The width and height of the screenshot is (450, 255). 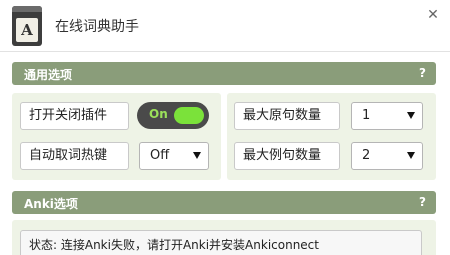 I want to click on general-help-icon: ?, so click(x=422, y=73).